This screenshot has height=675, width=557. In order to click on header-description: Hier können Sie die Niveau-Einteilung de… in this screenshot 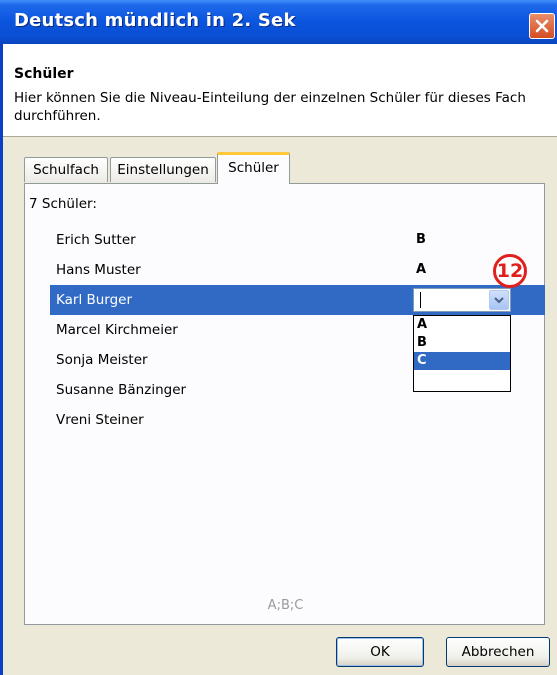, I will do `click(270, 107)`.